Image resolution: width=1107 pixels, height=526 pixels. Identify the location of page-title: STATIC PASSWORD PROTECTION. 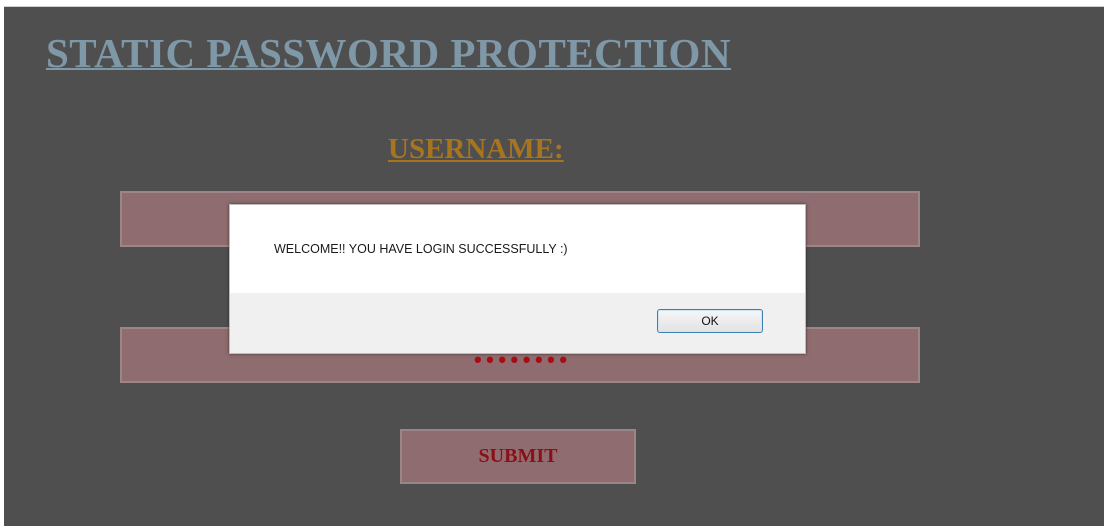
(389, 53).